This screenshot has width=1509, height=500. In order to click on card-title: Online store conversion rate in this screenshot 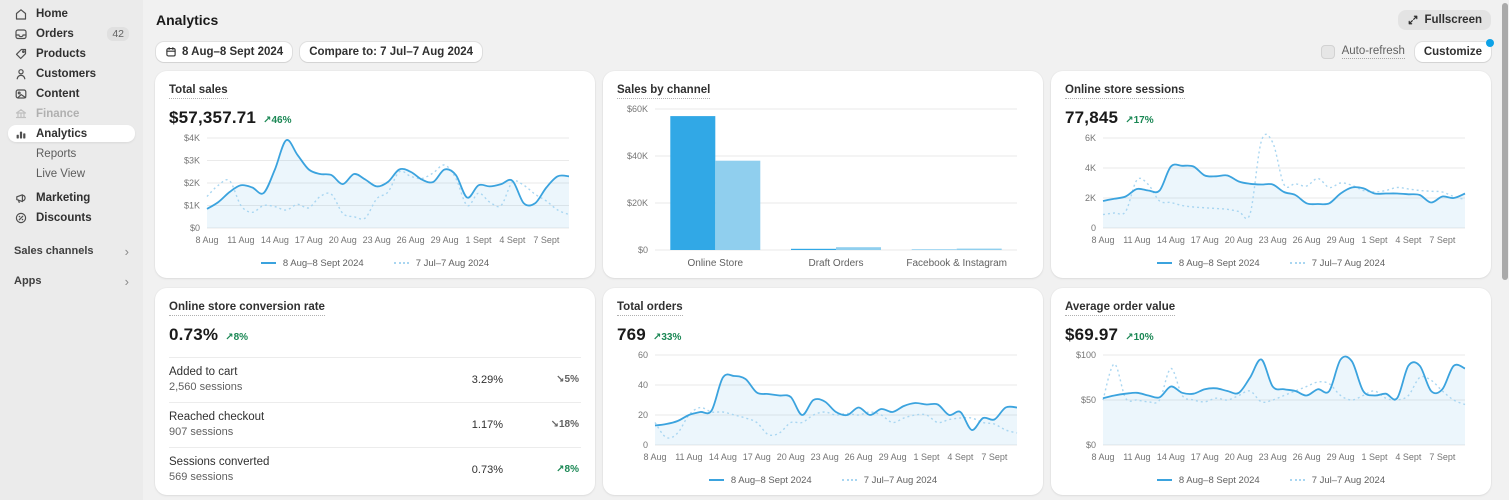, I will do `click(247, 308)`.